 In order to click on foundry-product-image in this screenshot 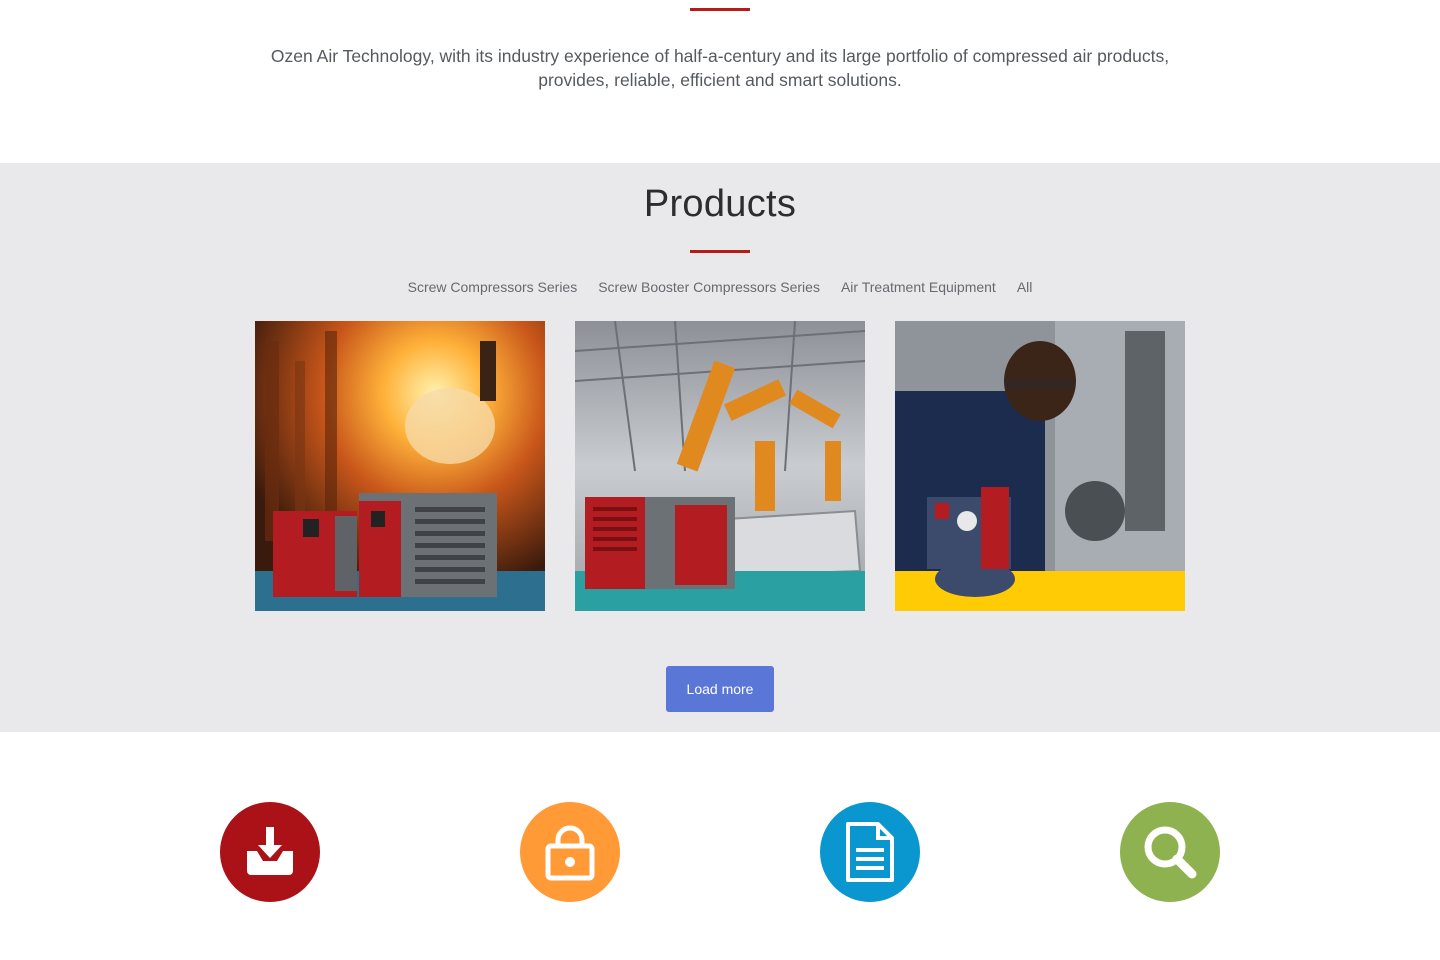, I will do `click(400, 466)`.